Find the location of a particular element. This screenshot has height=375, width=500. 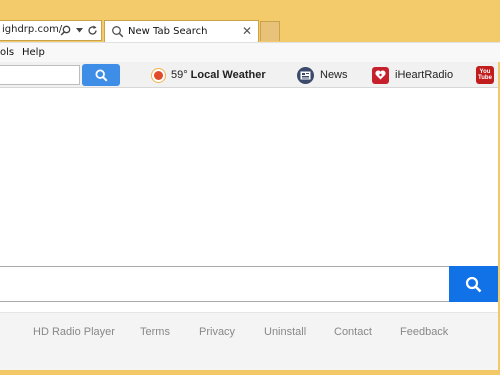

menu-item-help: Help is located at coordinates (33, 52).